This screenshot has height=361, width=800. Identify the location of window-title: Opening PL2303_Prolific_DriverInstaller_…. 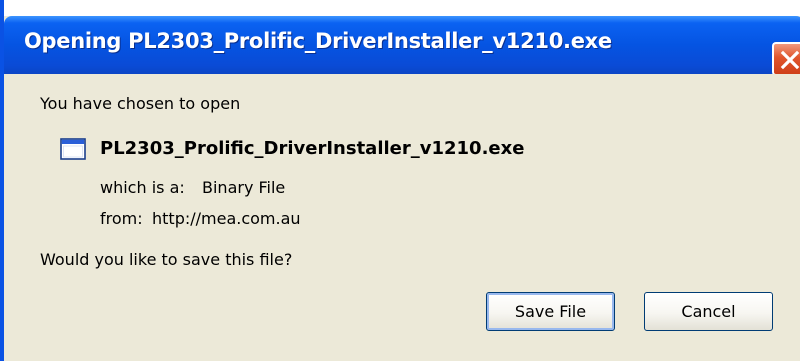
(318, 41).